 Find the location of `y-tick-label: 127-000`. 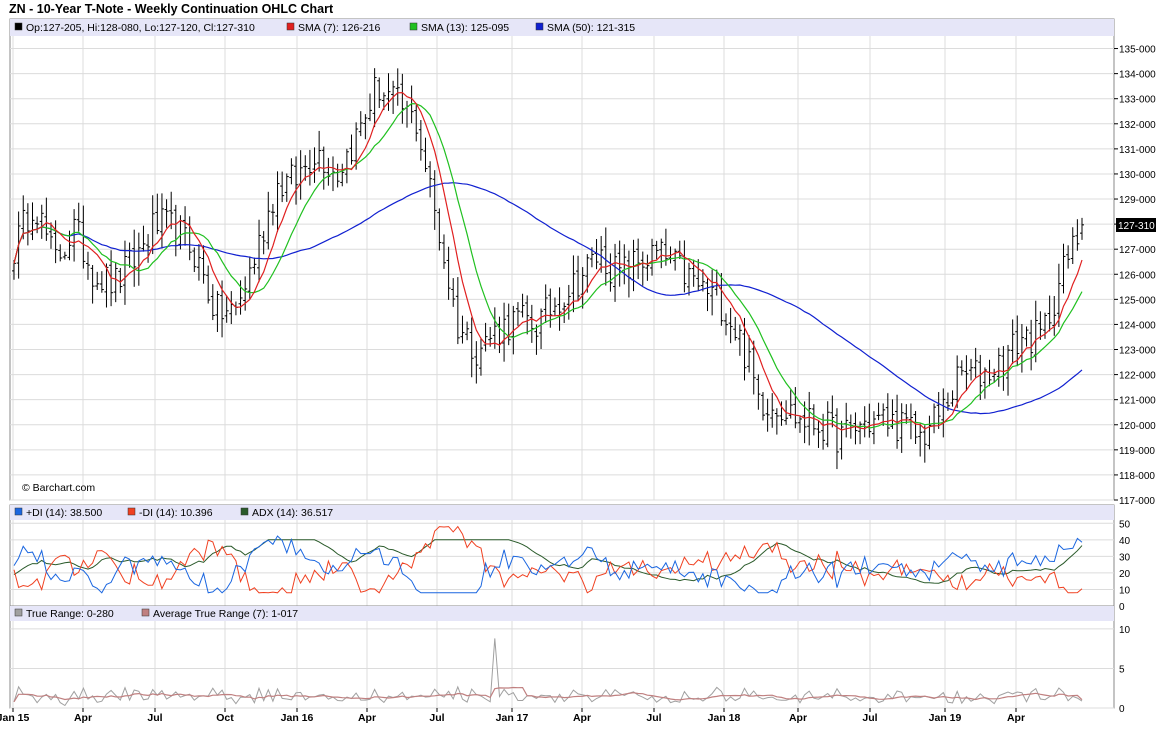

y-tick-label: 127-000 is located at coordinates (1137, 250).